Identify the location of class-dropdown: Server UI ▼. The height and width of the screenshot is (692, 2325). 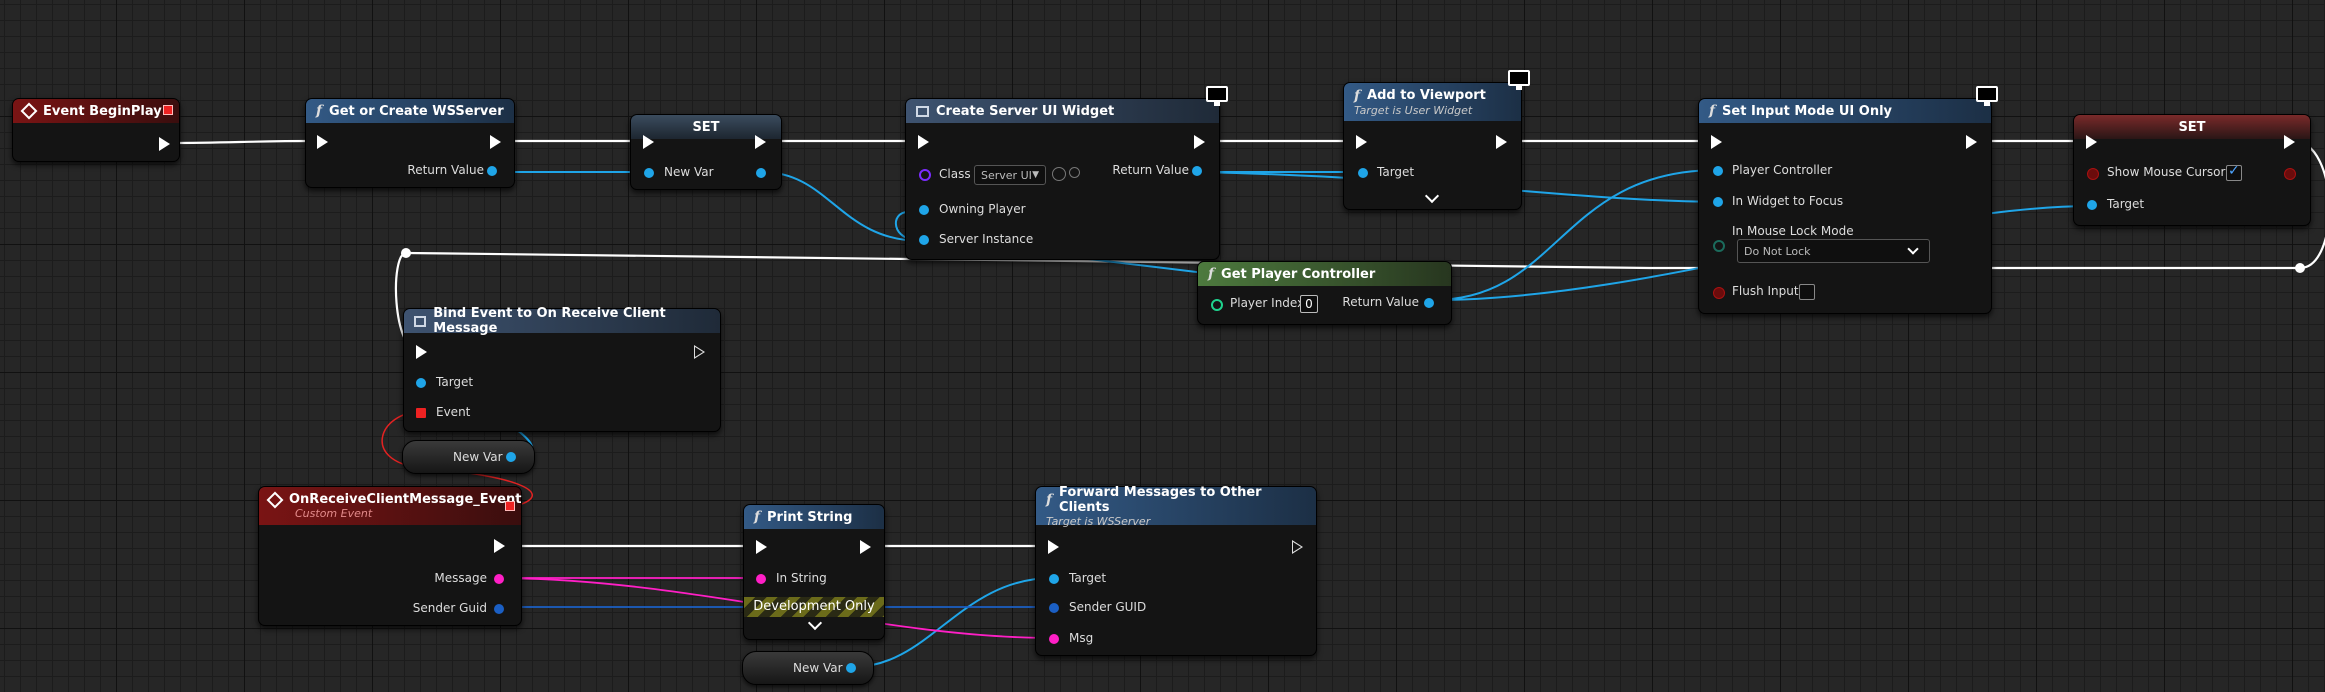
(1010, 175).